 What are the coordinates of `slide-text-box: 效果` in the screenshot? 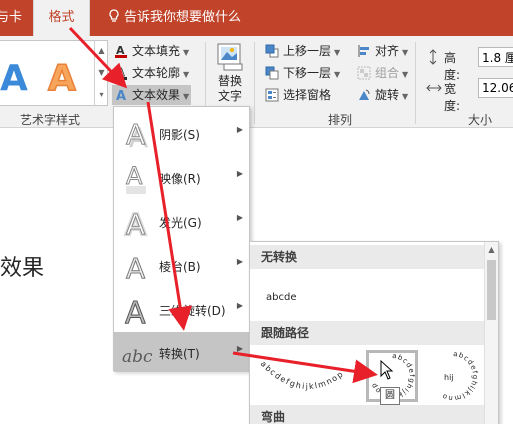 It's located at (22, 266).